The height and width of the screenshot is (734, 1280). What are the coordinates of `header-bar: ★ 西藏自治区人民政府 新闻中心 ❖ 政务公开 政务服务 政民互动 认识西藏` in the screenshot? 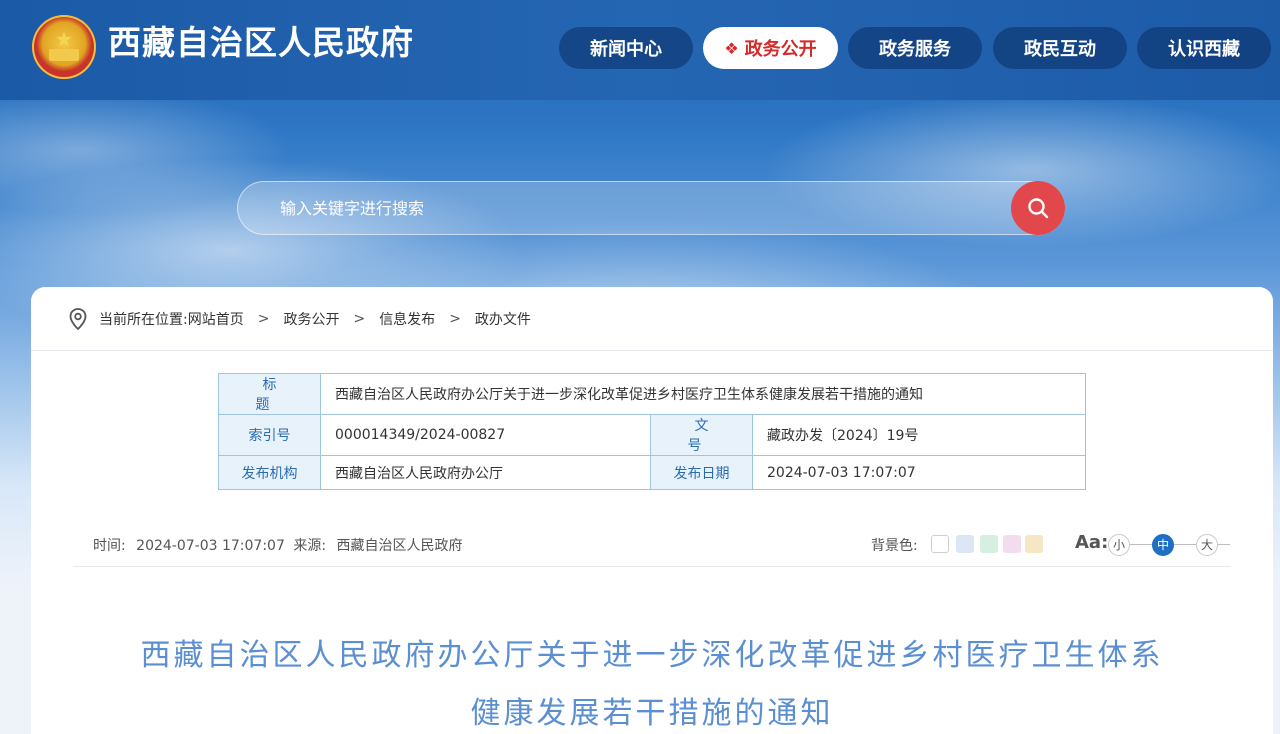 It's located at (640, 50).